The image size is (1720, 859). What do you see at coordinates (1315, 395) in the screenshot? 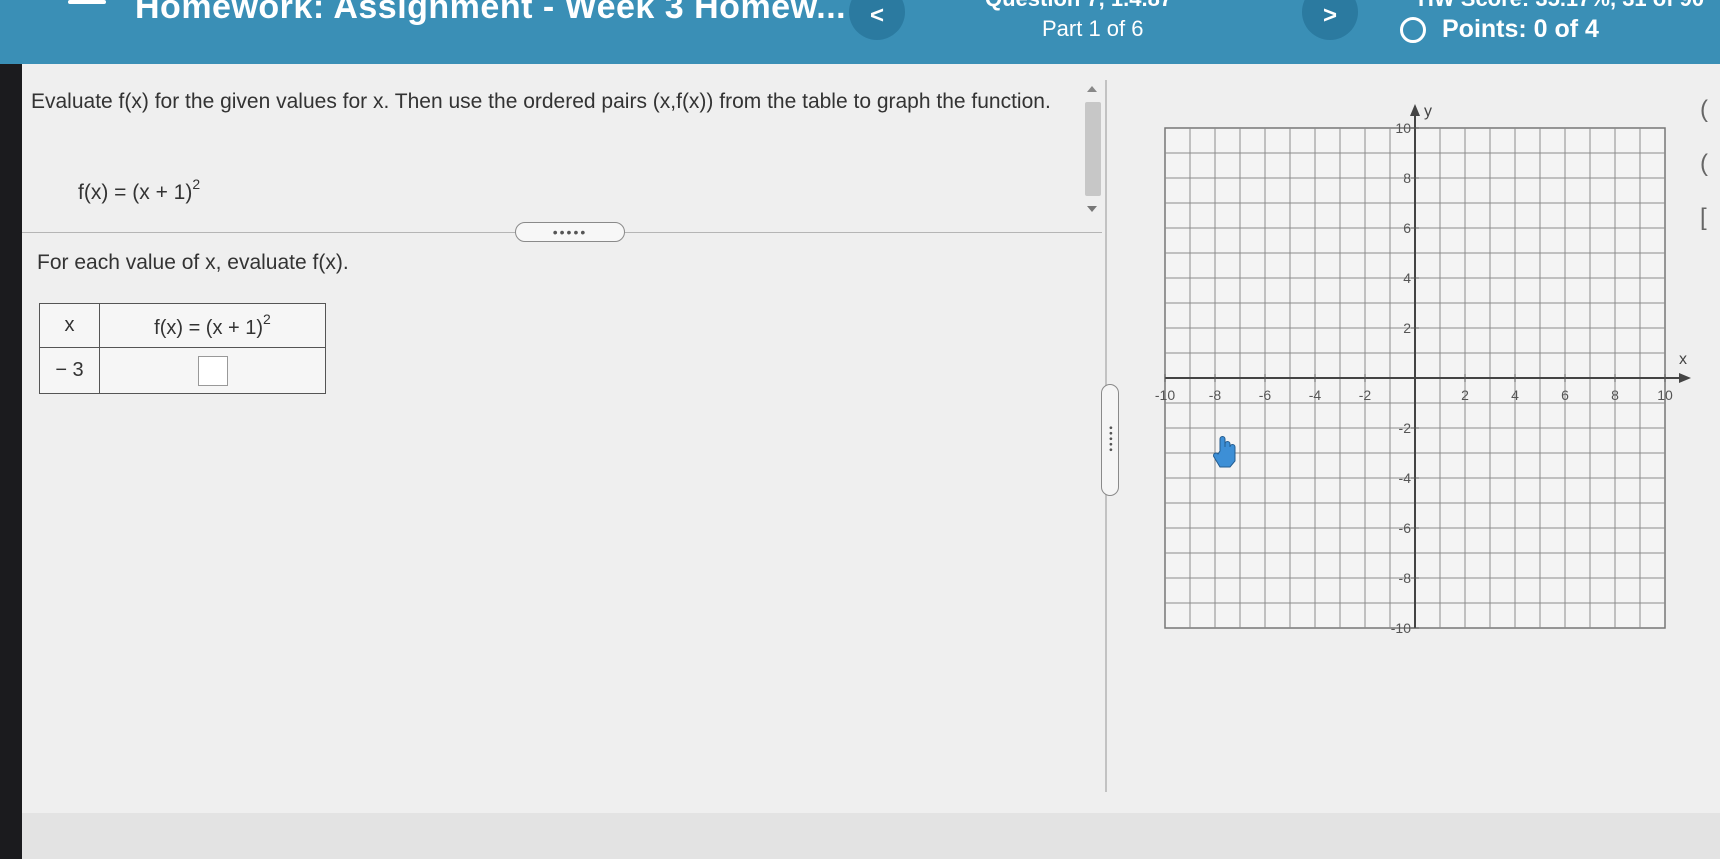
I see `x-tick-label: -4` at bounding box center [1315, 395].